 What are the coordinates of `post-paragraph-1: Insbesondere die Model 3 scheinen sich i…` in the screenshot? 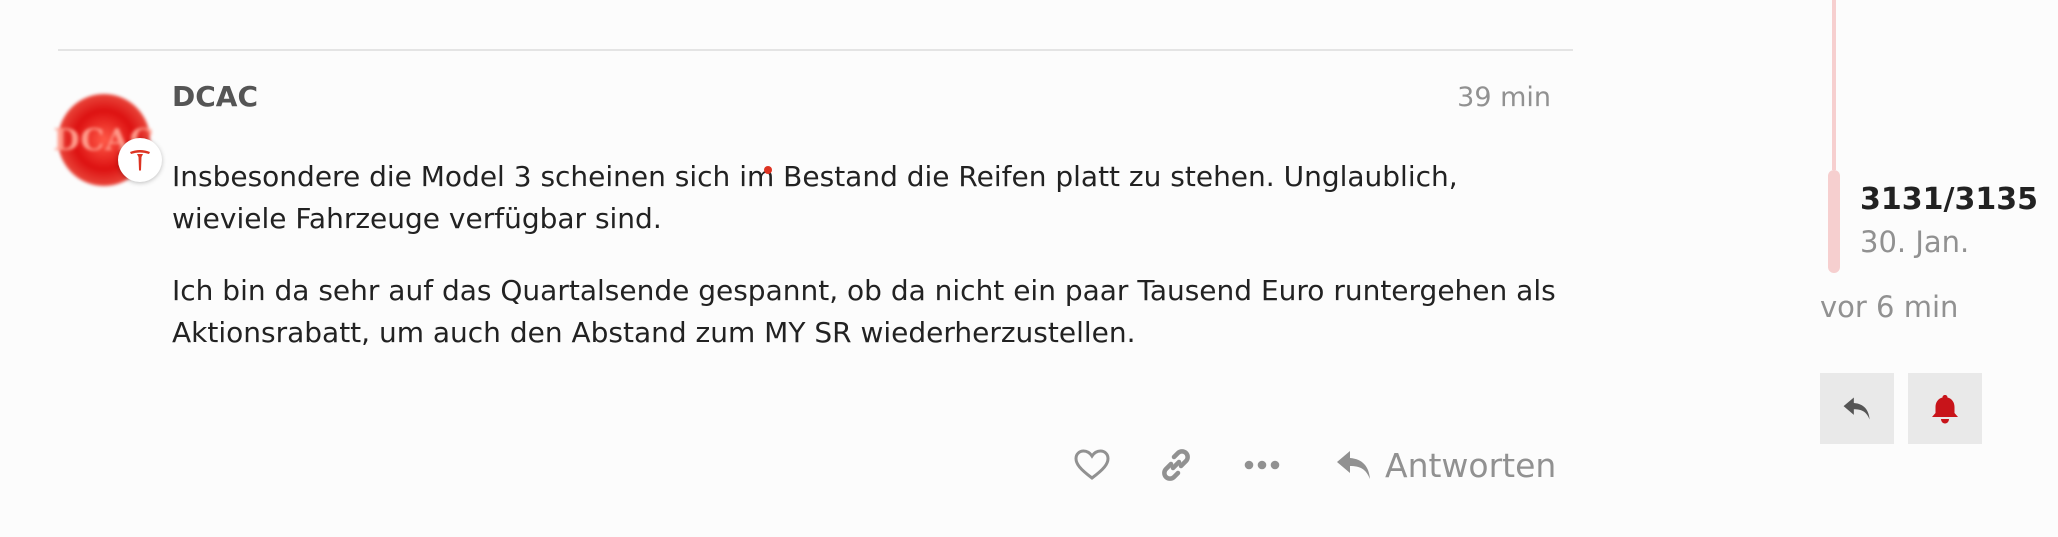 It's located at (867, 198).